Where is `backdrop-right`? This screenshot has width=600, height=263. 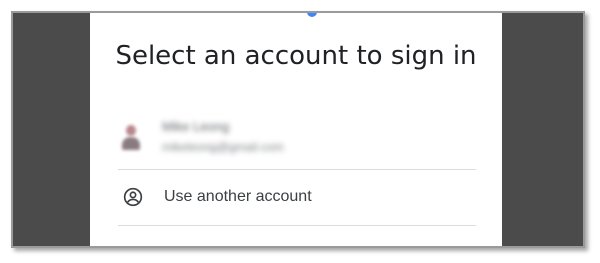
backdrop-right is located at coordinates (542, 129).